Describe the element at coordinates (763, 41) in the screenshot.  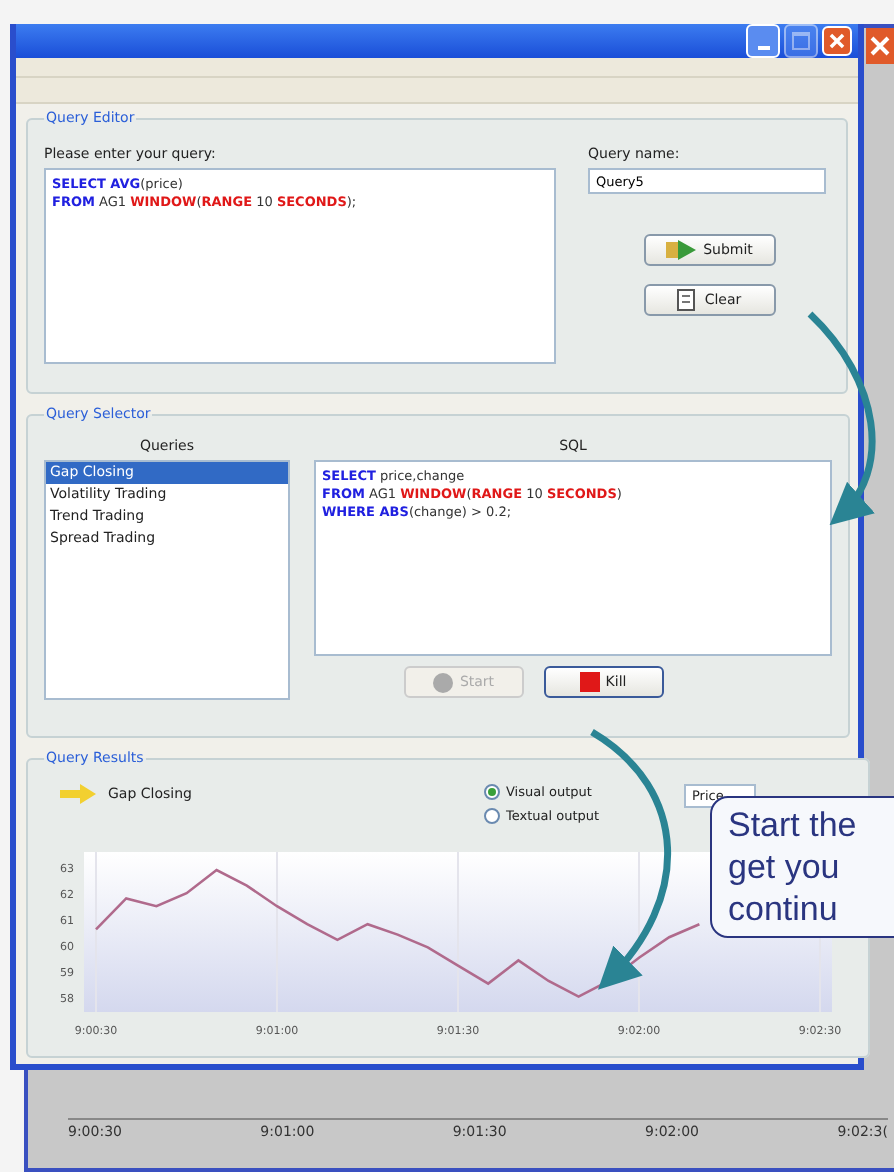
I see `minimize-icon` at that location.